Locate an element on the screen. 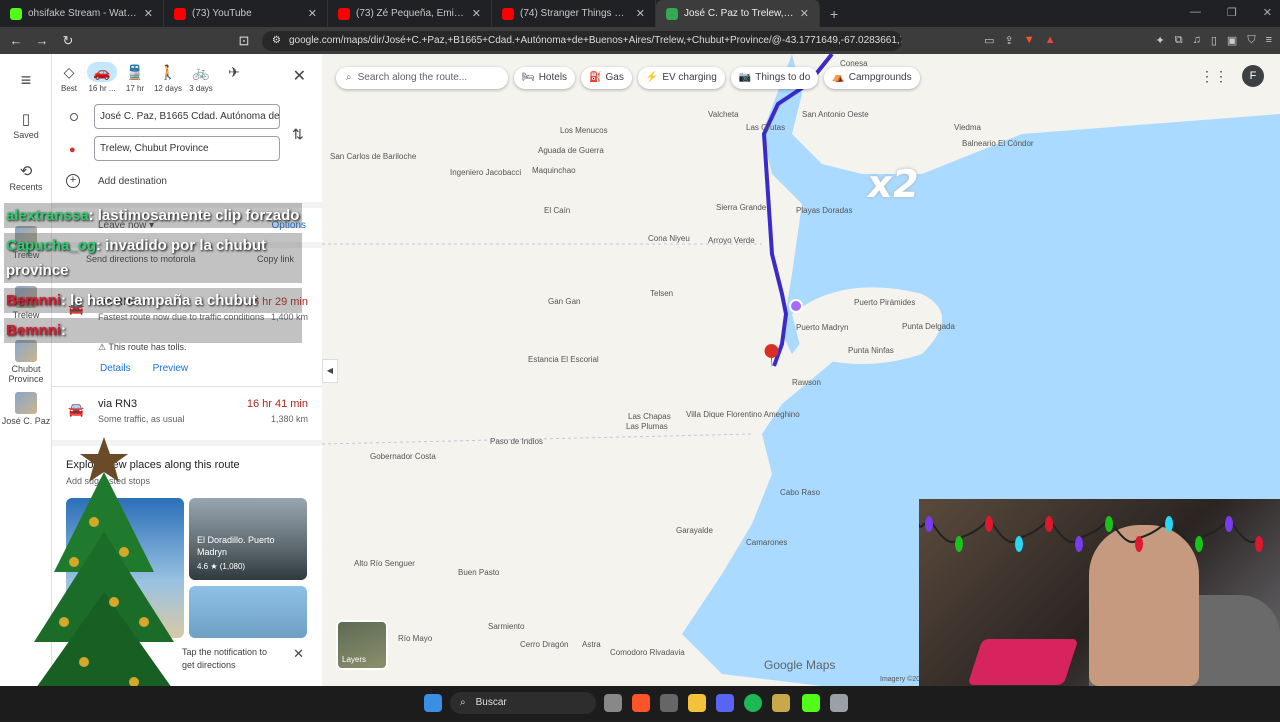 The image size is (1280, 722). browser-tab: ohsifake Stream - Watch Live on ✕ is located at coordinates (82, 13).